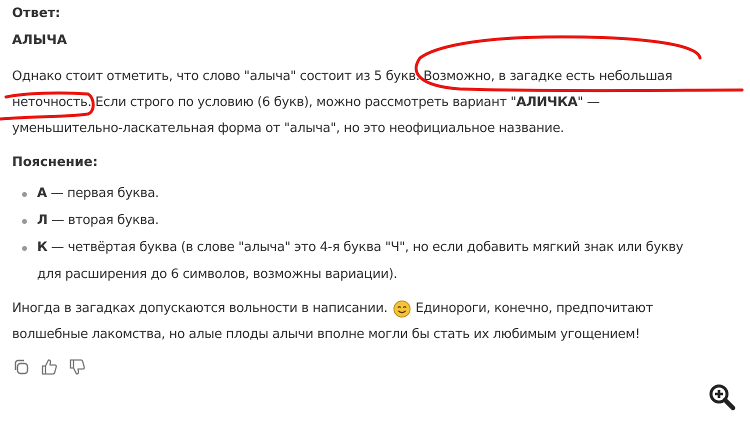 This screenshot has height=425, width=750. Describe the element at coordinates (534, 309) in the screenshot. I see `closing-text: Единороги, конечно, предпочитают` at that location.